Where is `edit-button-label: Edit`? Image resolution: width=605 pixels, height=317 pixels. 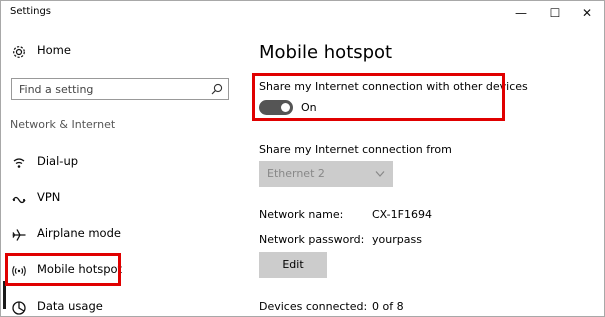
edit-button-label: Edit is located at coordinates (293, 264).